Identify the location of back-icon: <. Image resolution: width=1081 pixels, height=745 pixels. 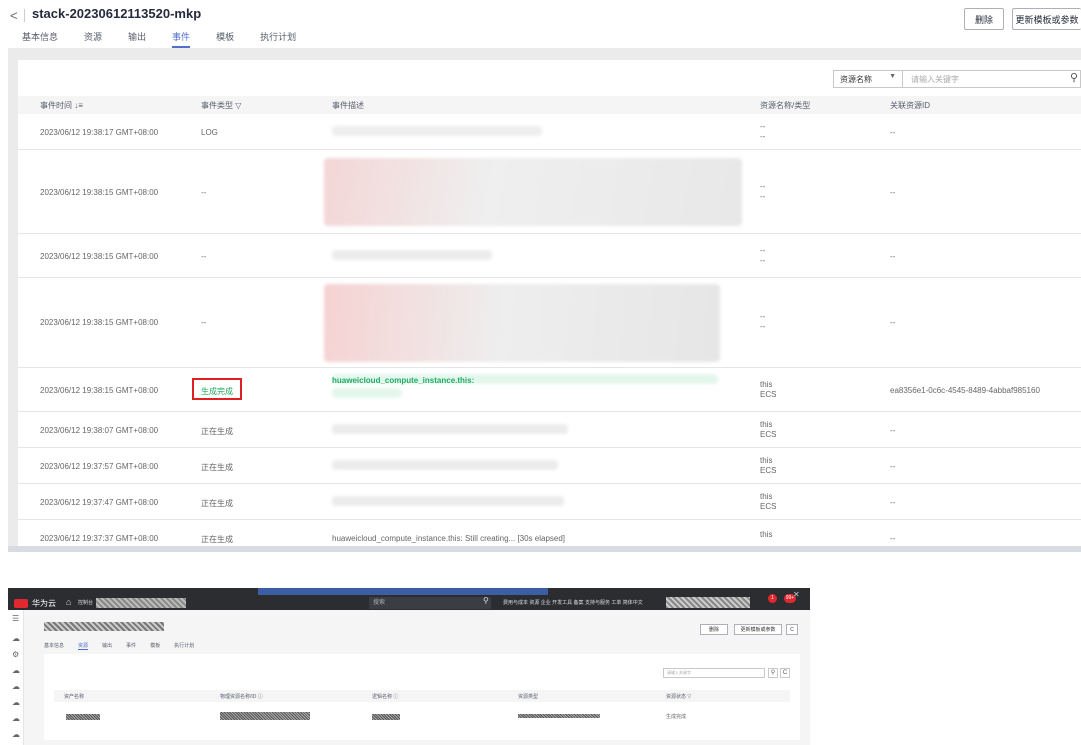
(14, 15).